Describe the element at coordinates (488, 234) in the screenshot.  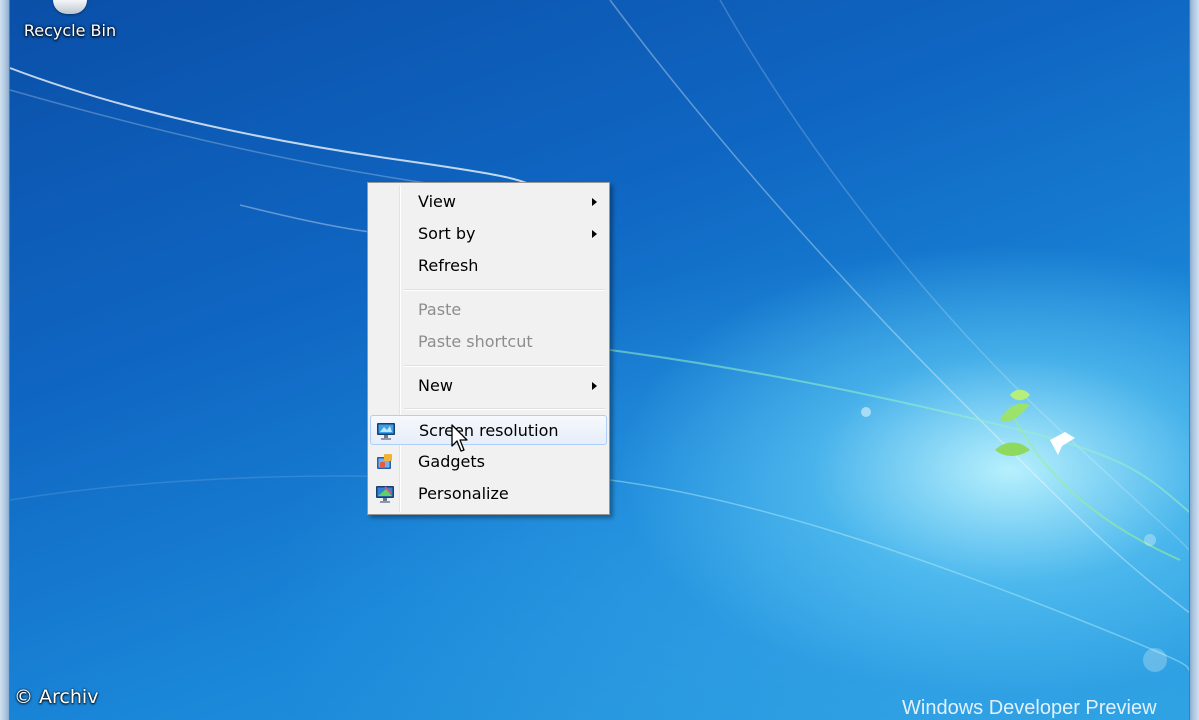
I see `menu-item-sort-by: Sort by` at that location.